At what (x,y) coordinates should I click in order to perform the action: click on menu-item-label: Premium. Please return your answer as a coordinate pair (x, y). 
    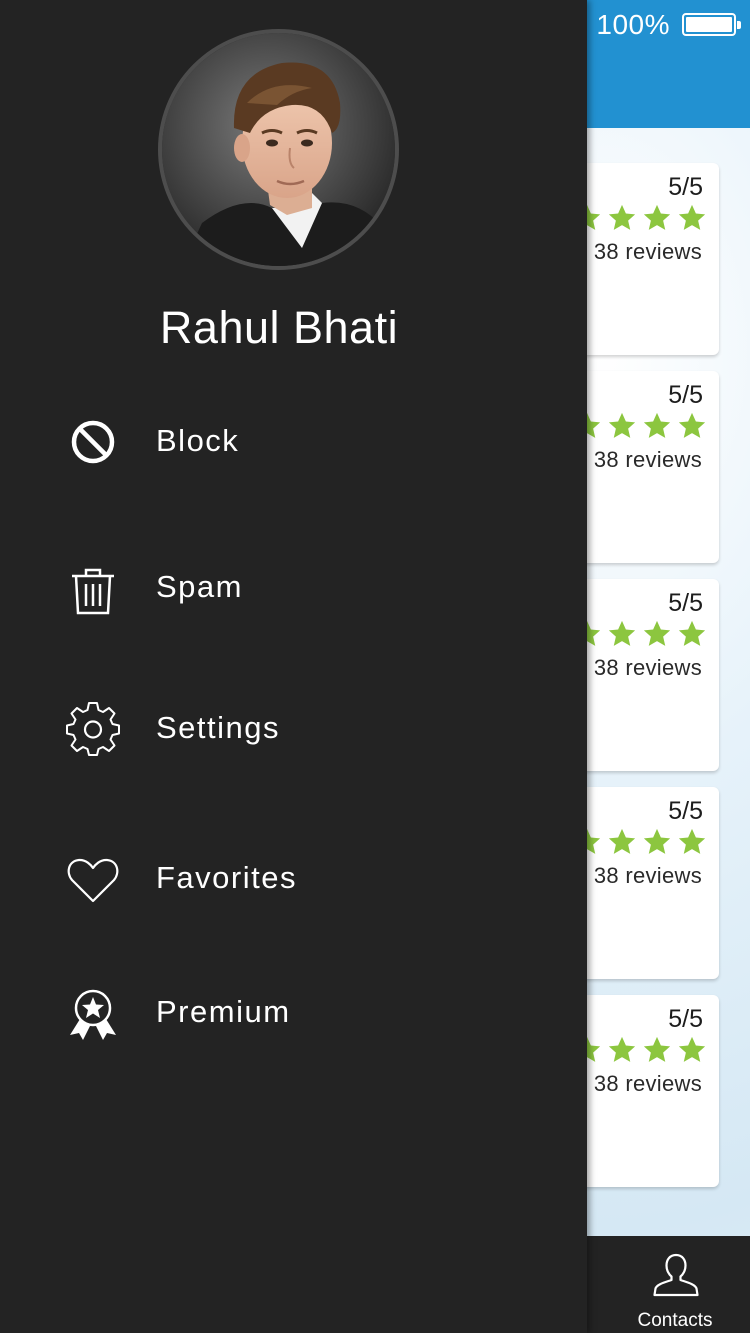
    Looking at the image, I should click on (223, 1011).